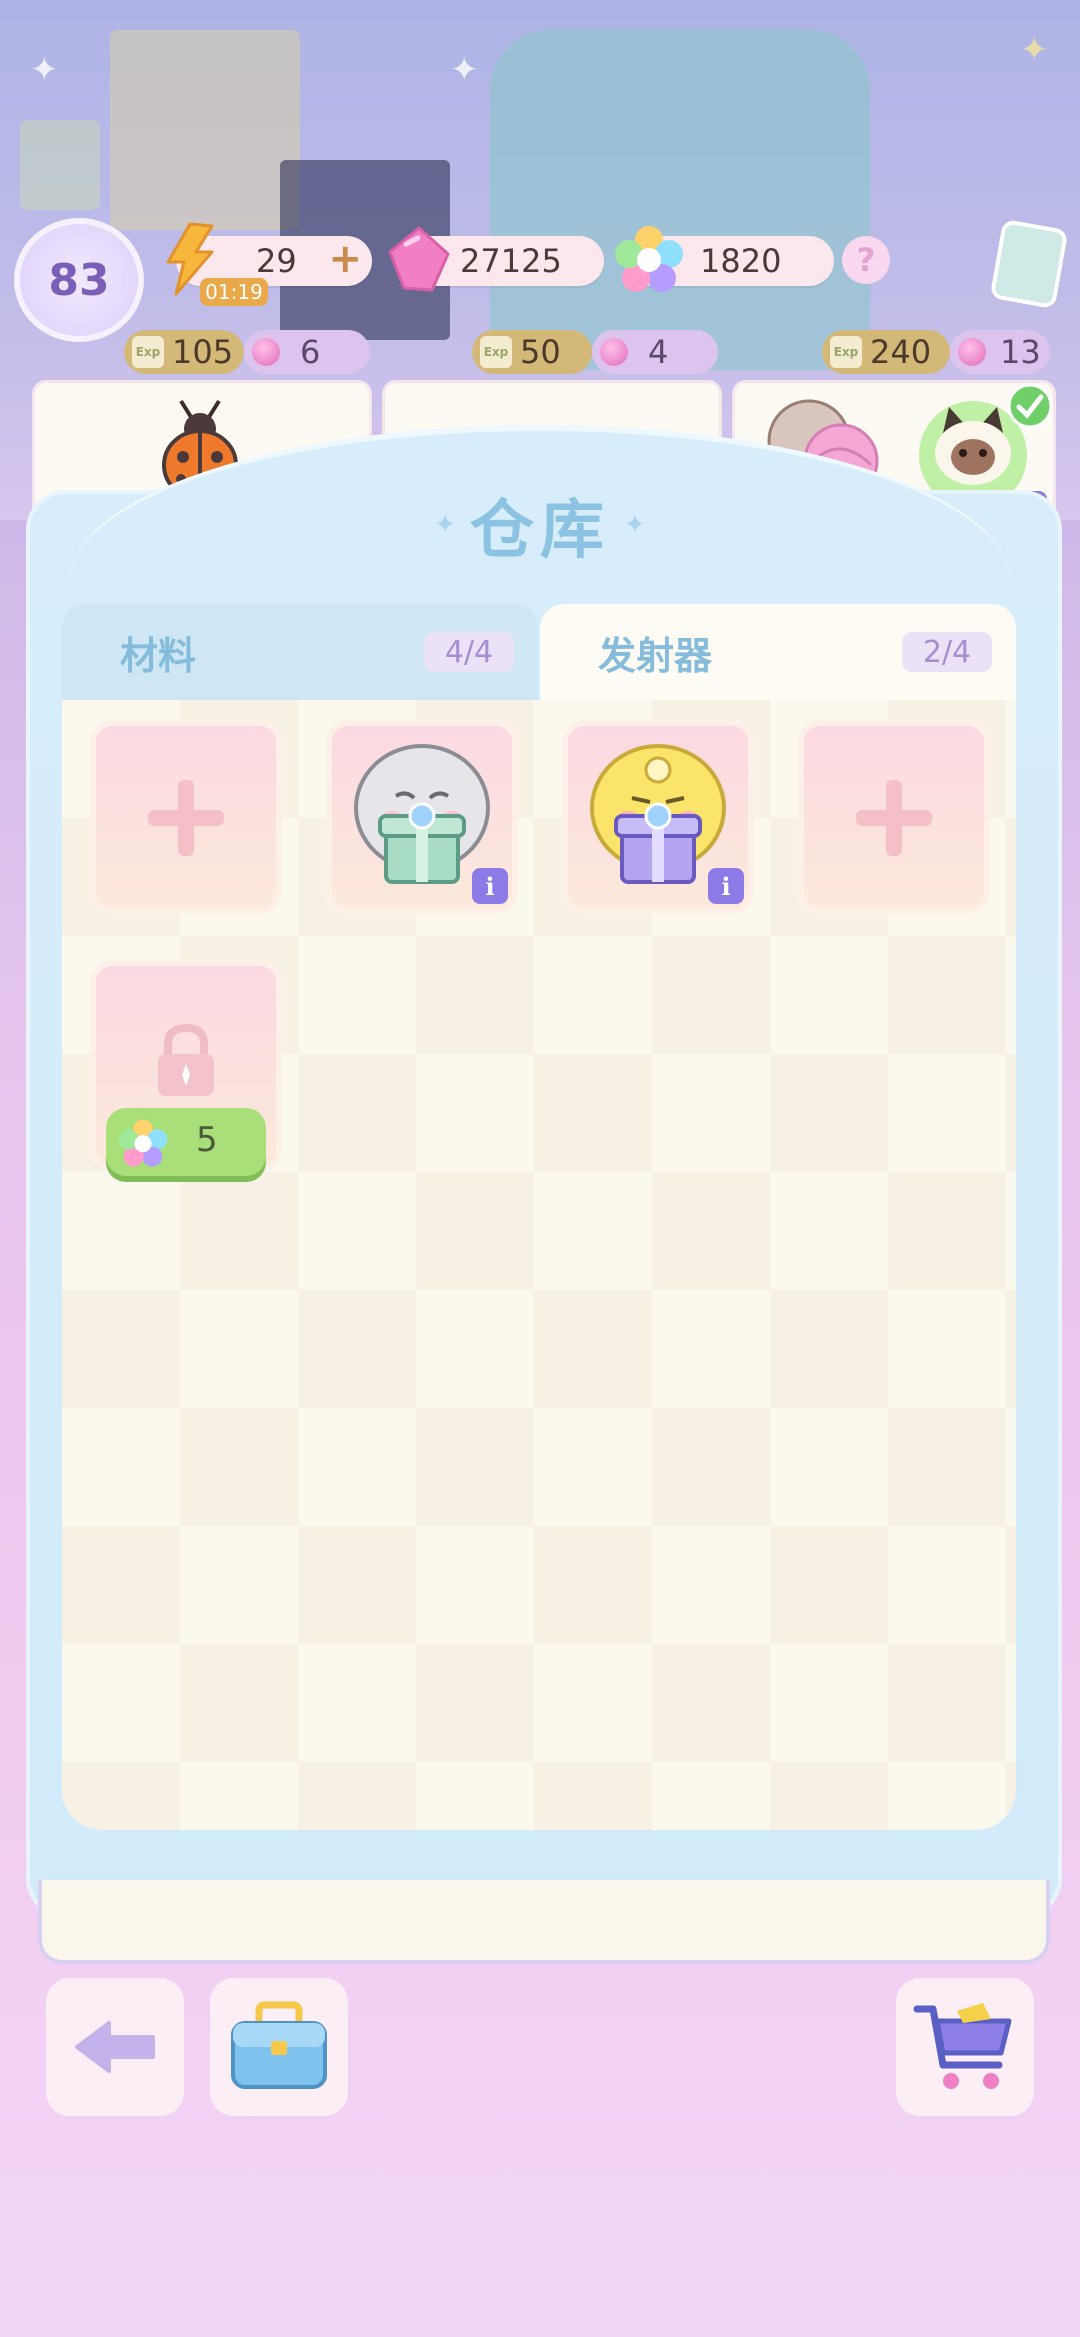  I want to click on unlock-cost: 5, so click(207, 1140).